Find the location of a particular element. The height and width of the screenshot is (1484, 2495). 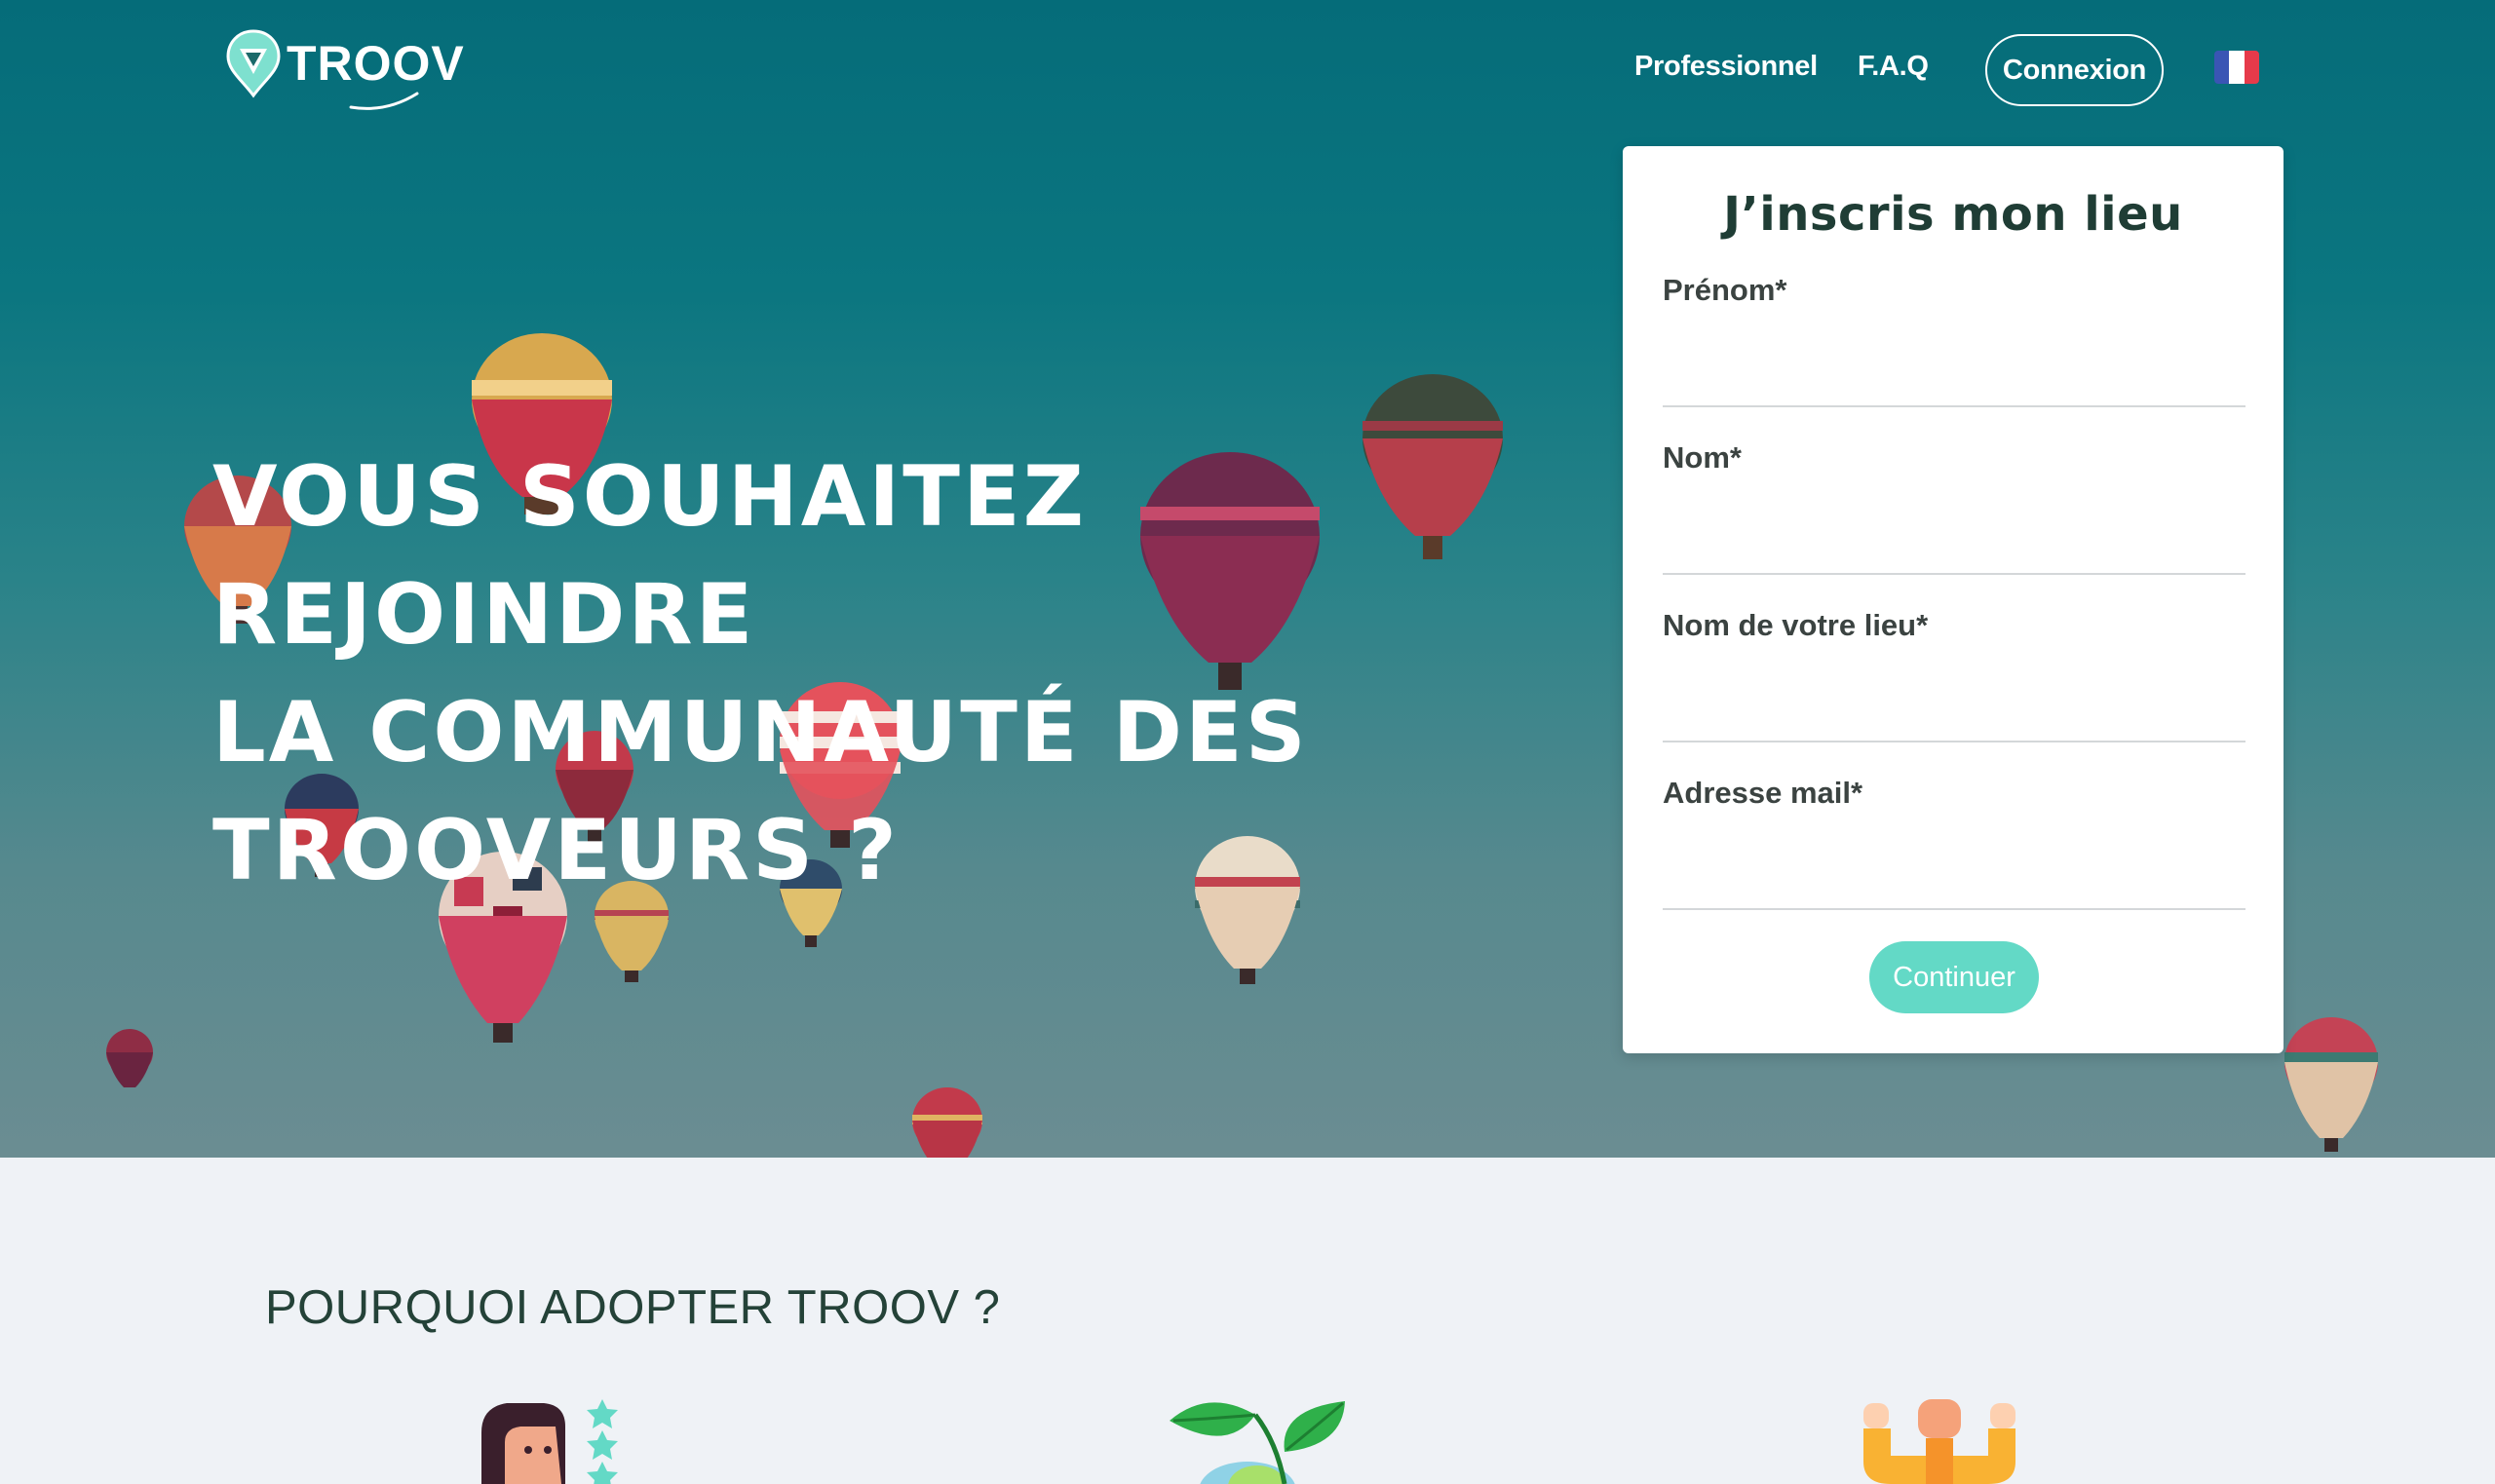

logo-pin-icon is located at coordinates (253, 64).